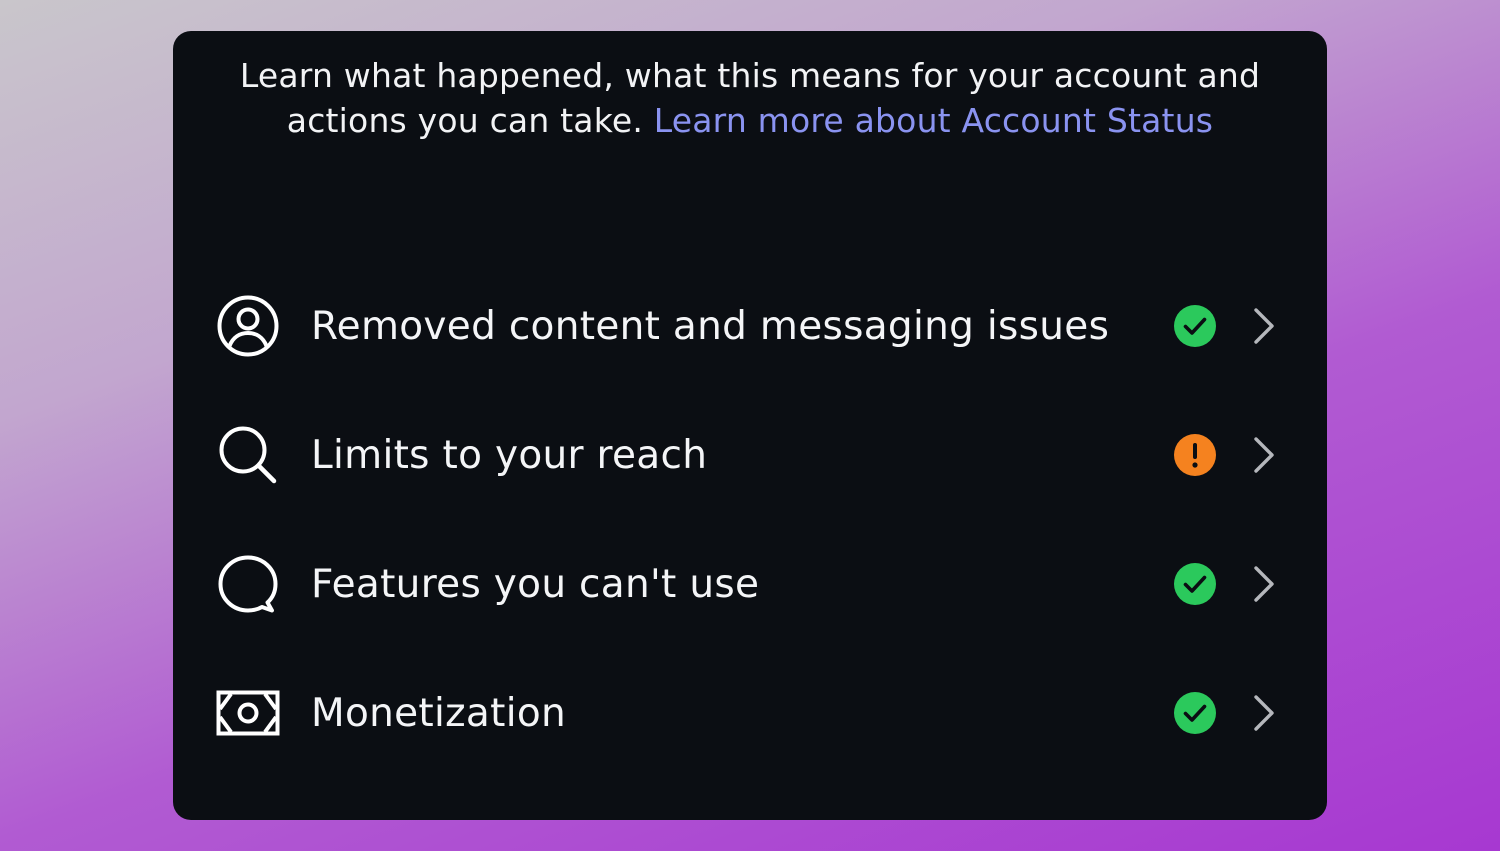 This screenshot has height=851, width=1500. Describe the element at coordinates (248, 584) in the screenshot. I see `speech-bubble-icon` at that location.